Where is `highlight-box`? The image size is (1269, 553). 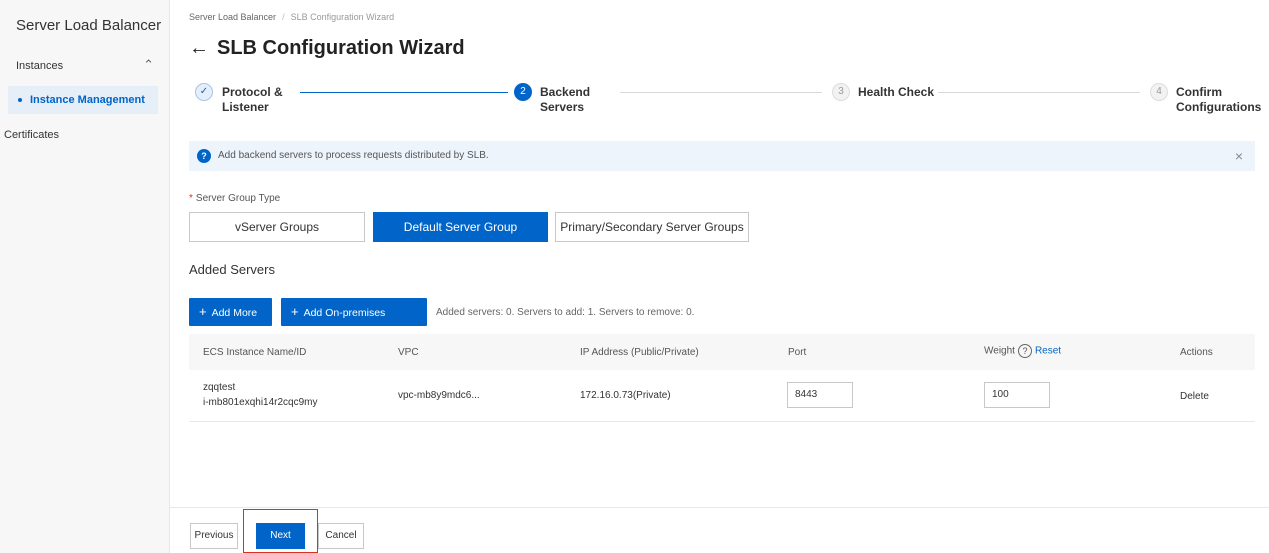
highlight-box is located at coordinates (280, 531).